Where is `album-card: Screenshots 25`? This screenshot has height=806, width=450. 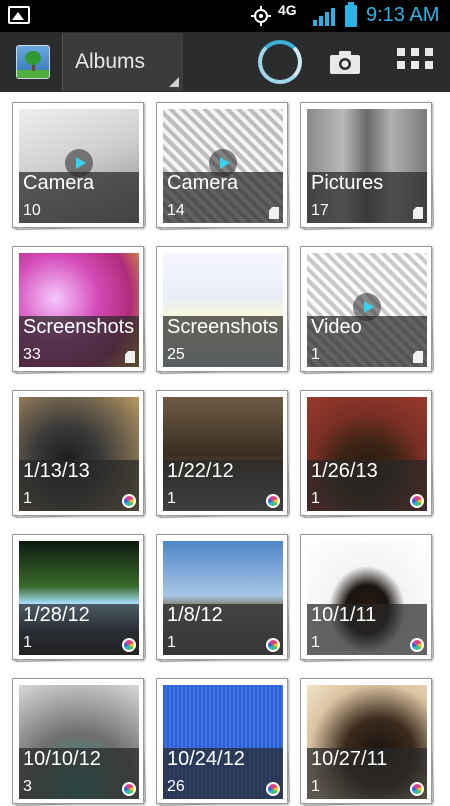
album-card: Screenshots 25 is located at coordinates (222, 309).